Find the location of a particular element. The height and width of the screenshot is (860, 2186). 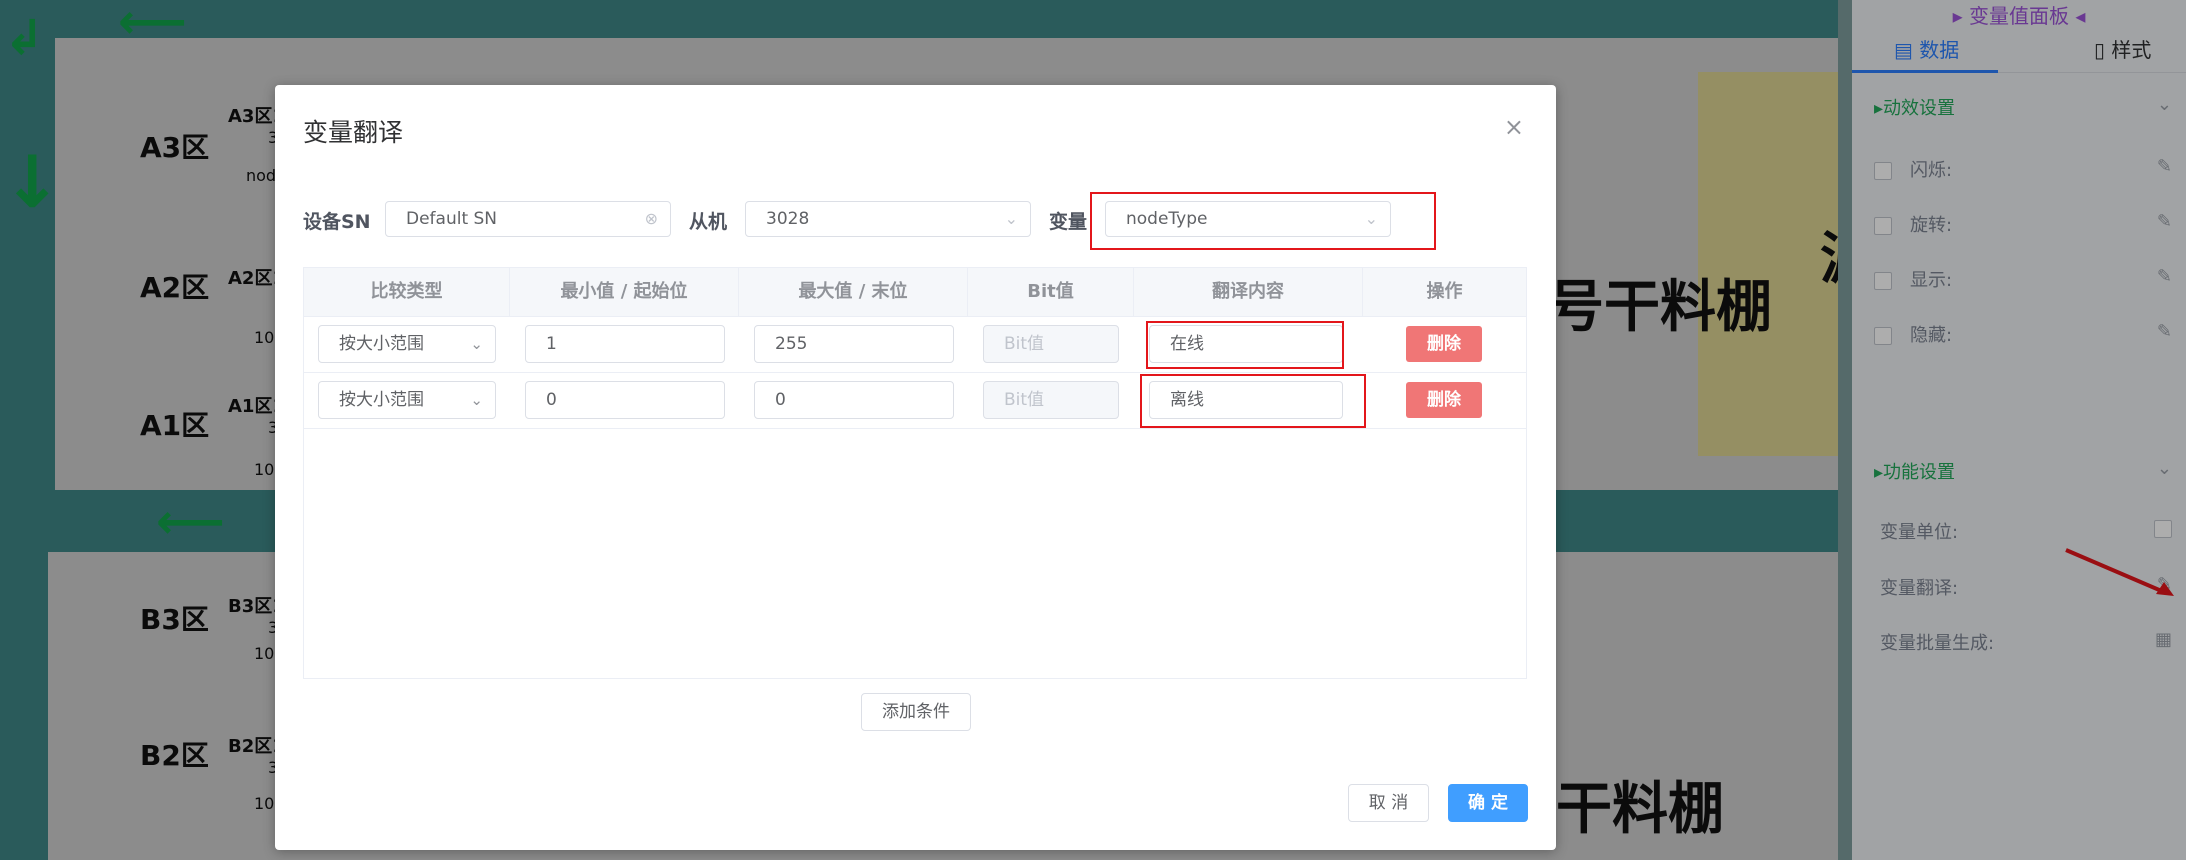

col-min-value: 最小值 / 起始位 is located at coordinates (624, 292).